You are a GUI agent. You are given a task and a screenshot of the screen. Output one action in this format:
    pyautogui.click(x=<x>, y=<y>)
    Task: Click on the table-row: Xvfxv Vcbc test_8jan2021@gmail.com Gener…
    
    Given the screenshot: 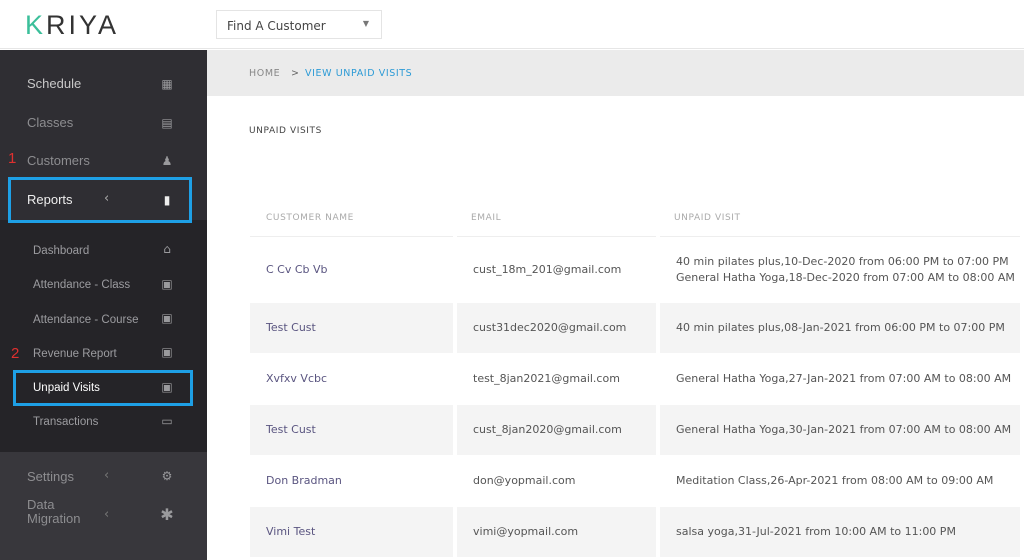 What is the action you would take?
    pyautogui.click(x=637, y=379)
    